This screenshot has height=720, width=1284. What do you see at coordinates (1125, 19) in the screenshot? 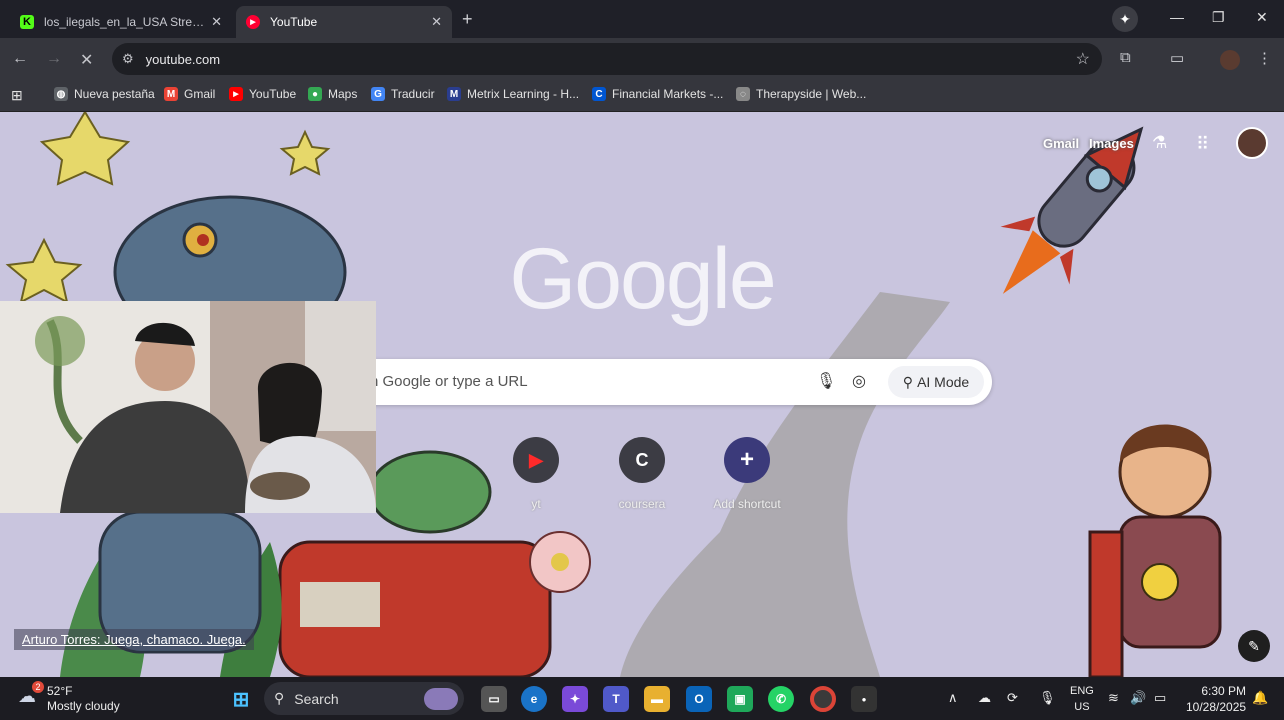
I see `gemini-icon: ✦` at bounding box center [1125, 19].